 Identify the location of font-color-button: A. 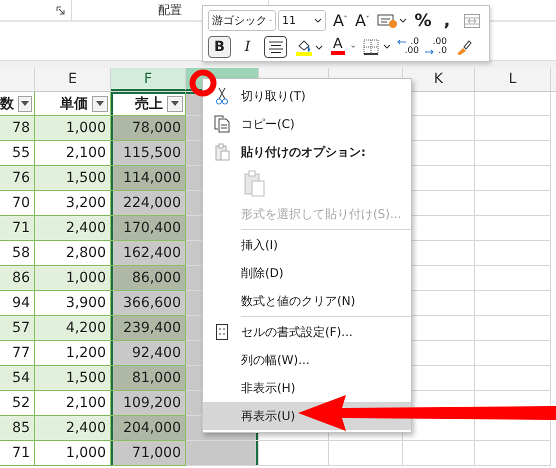
(343, 46).